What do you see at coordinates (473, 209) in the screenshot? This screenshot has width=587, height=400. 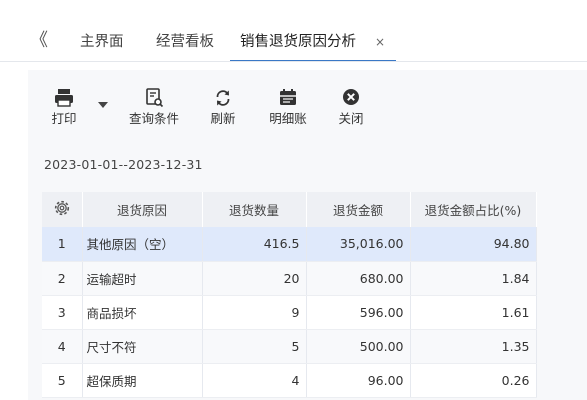 I see `column-header-ratio: 退货金额占比(%)` at bounding box center [473, 209].